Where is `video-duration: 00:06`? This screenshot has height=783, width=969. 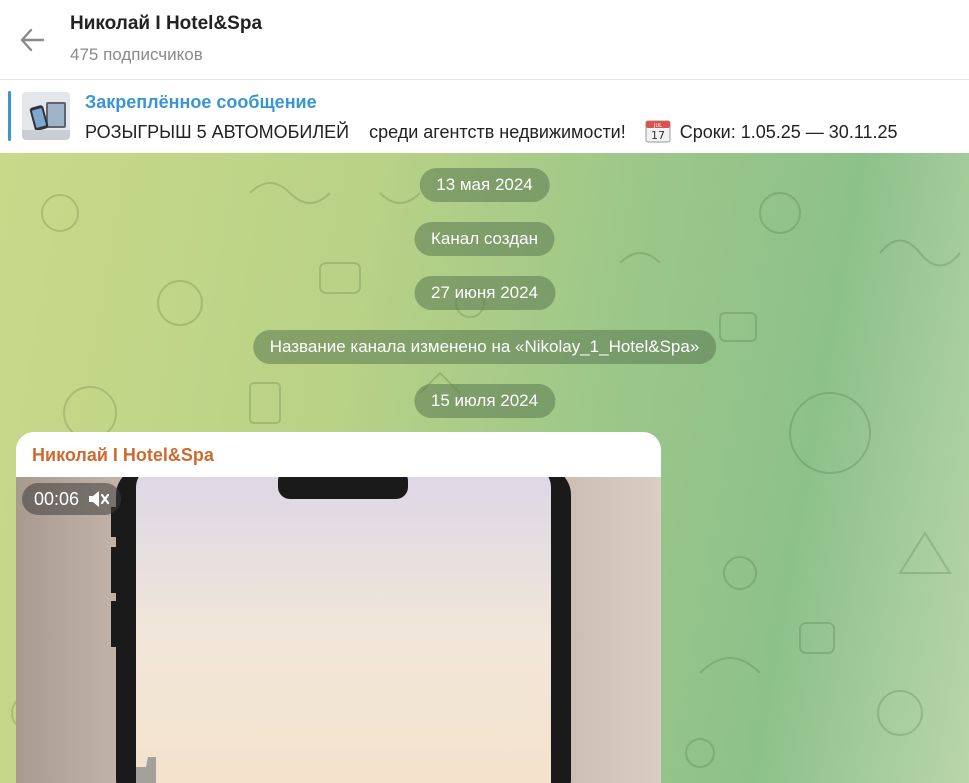
video-duration: 00:06 is located at coordinates (57, 499).